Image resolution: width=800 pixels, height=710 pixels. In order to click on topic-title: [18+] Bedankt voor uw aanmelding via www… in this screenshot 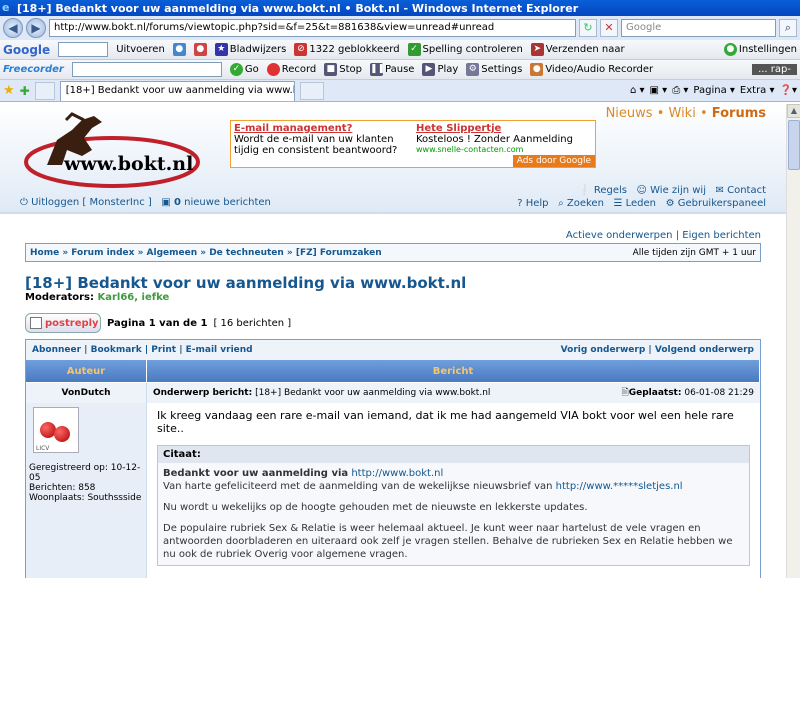, I will do `click(393, 283)`.